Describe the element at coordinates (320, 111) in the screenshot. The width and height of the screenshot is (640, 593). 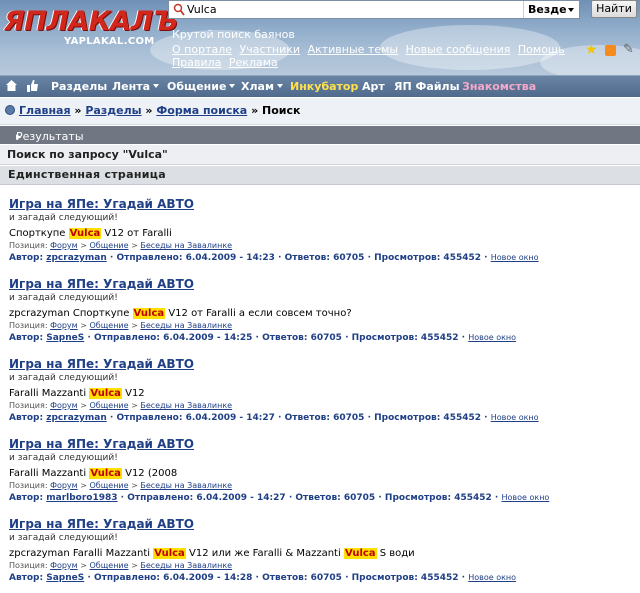
I see `breadcrumb: Главная » Разделы » Форма поиска » Поиск` at that location.